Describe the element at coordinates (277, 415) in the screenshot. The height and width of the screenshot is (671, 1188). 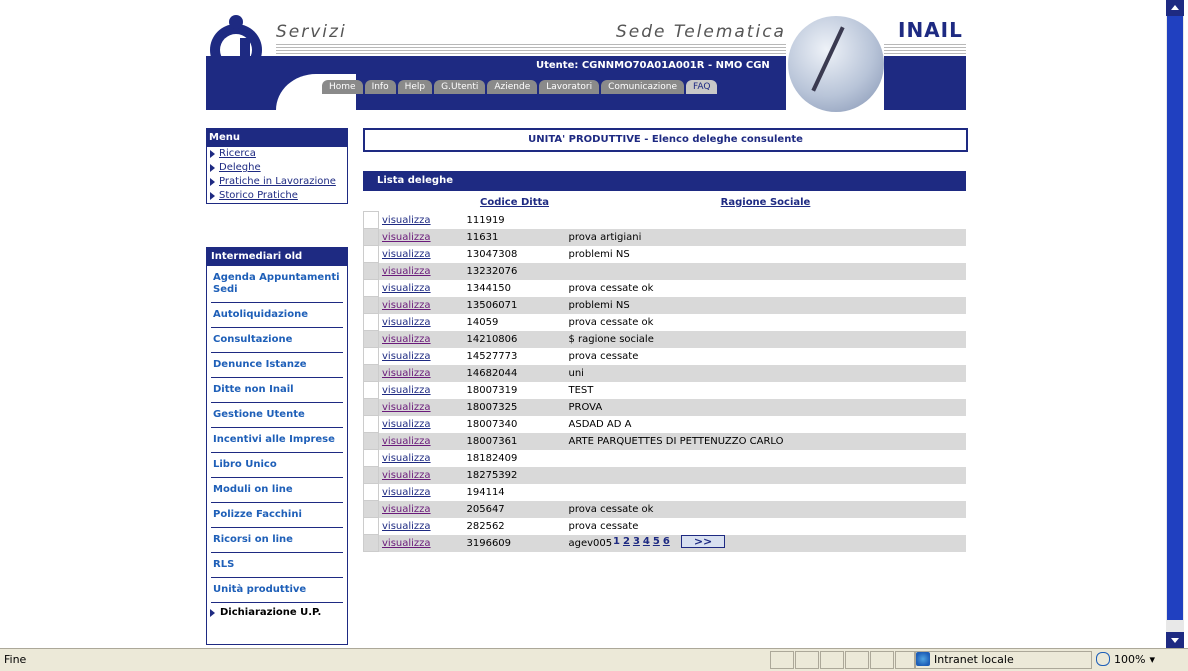
I see `intermediari-item: Gestione Utente` at that location.